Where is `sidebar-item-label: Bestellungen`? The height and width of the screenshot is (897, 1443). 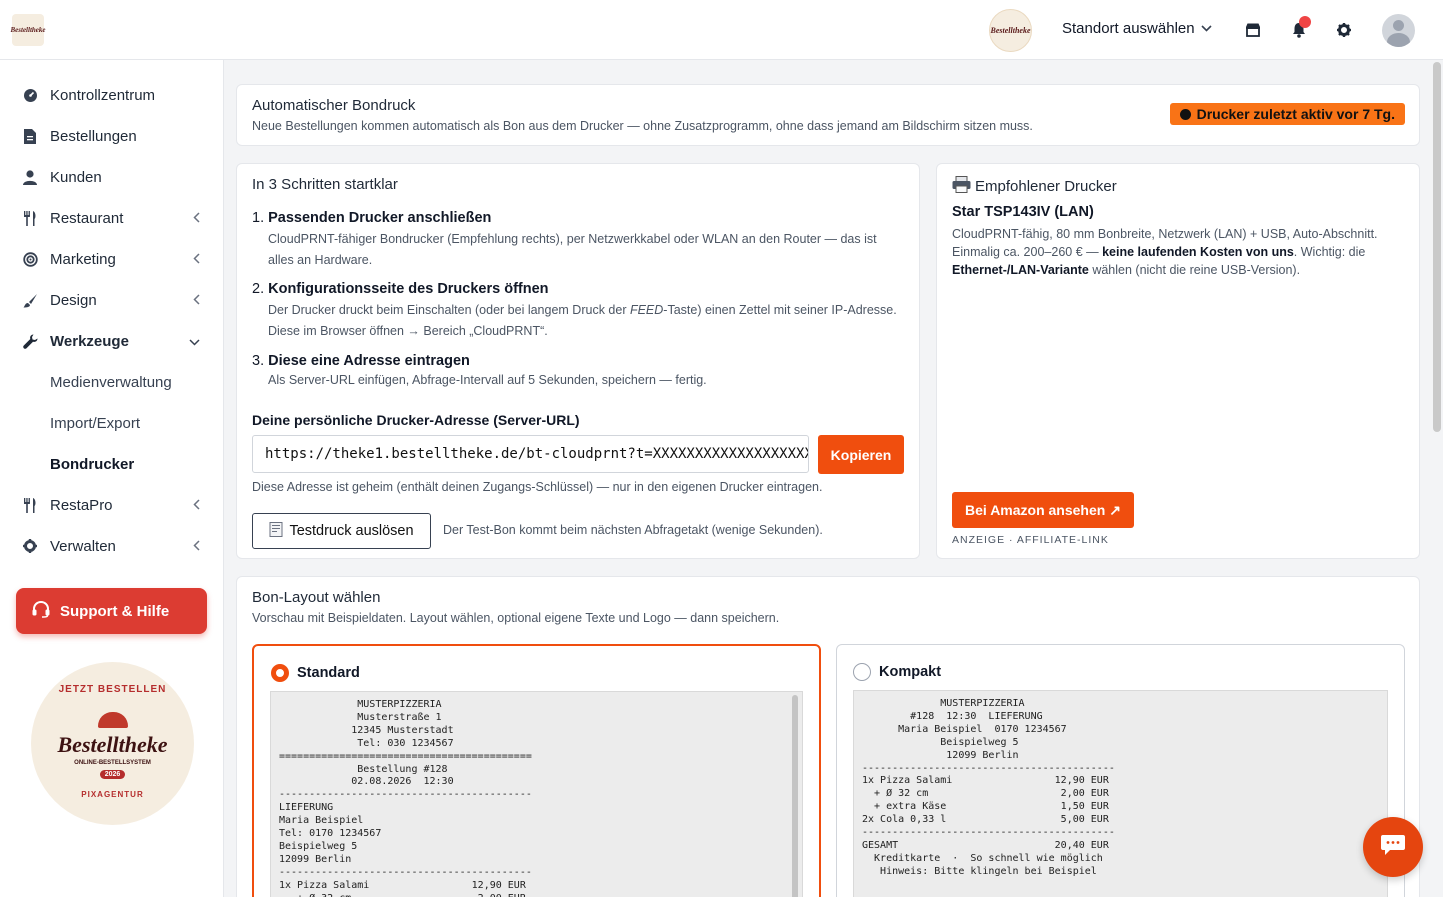
sidebar-item-label: Bestellungen is located at coordinates (93, 136).